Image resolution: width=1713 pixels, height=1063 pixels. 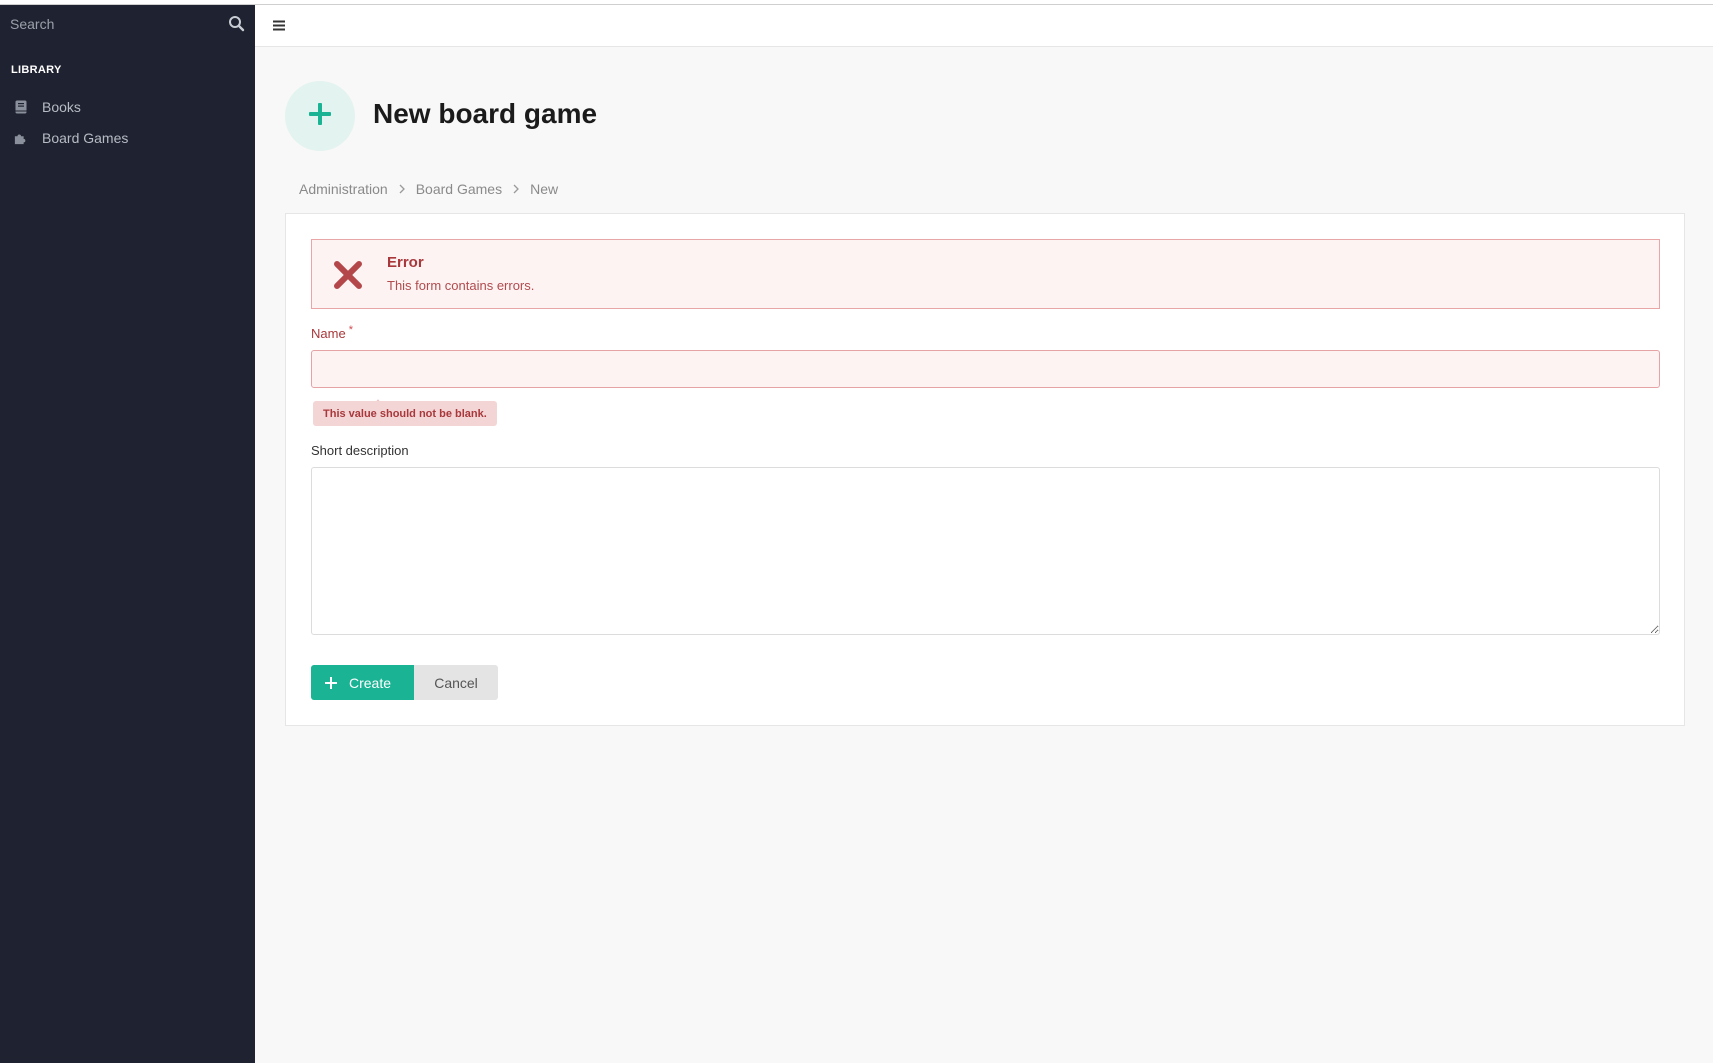 What do you see at coordinates (236, 23) in the screenshot?
I see `search-icon` at bounding box center [236, 23].